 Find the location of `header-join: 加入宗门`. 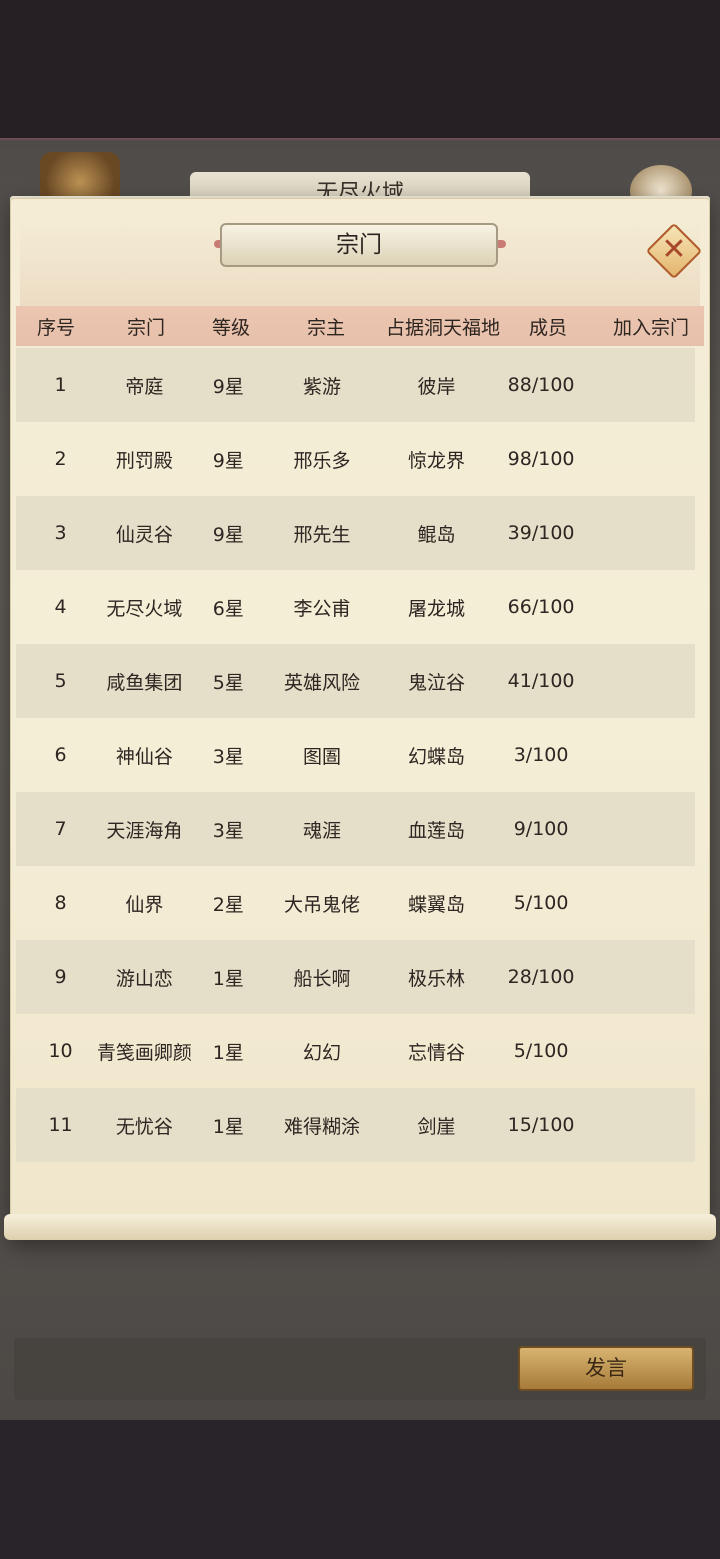

header-join: 加入宗门 is located at coordinates (650, 327).